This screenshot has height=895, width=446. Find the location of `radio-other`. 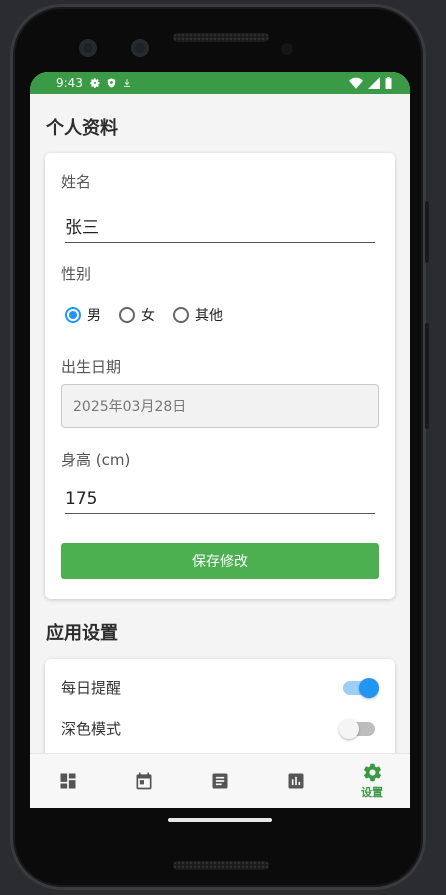

radio-other is located at coordinates (181, 315).